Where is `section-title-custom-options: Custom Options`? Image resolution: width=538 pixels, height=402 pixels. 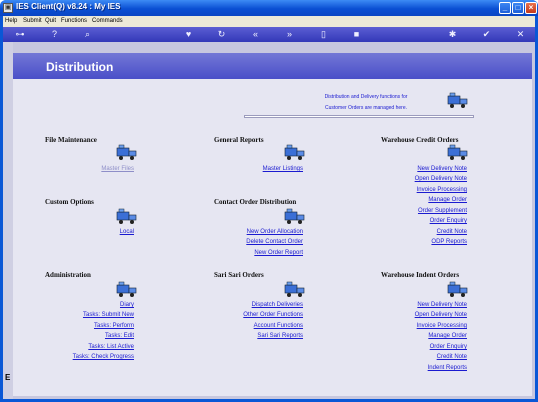 section-title-custom-options: Custom Options is located at coordinates (69, 202).